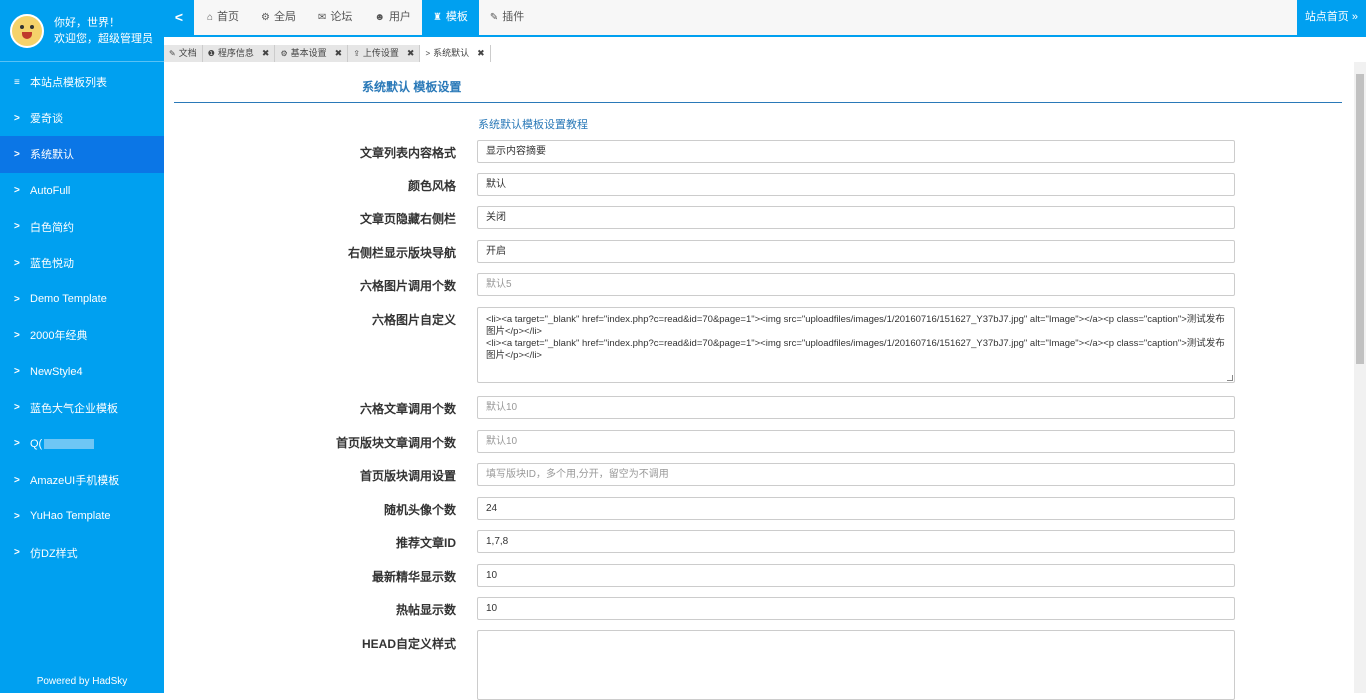 The width and height of the screenshot is (1366, 700). Describe the element at coordinates (856, 575) in the screenshot. I see `latest-essence-input: 10` at that location.